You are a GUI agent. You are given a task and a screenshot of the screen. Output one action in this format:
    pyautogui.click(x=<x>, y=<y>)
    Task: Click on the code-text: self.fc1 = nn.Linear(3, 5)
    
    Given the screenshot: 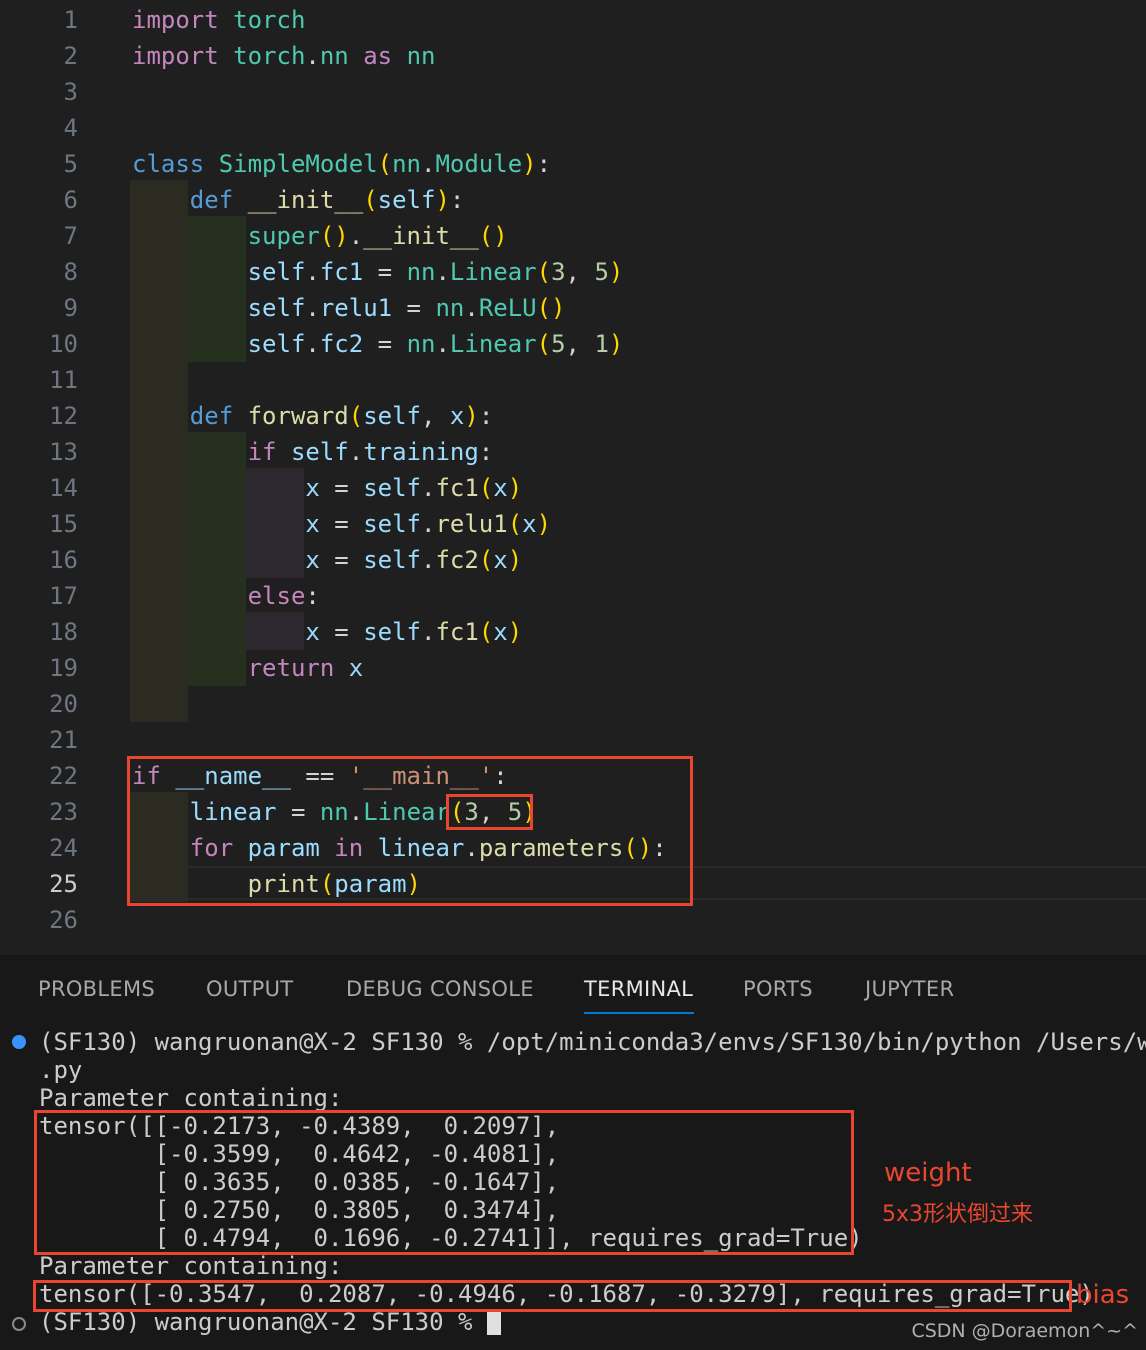 What is the action you would take?
    pyautogui.click(x=378, y=272)
    